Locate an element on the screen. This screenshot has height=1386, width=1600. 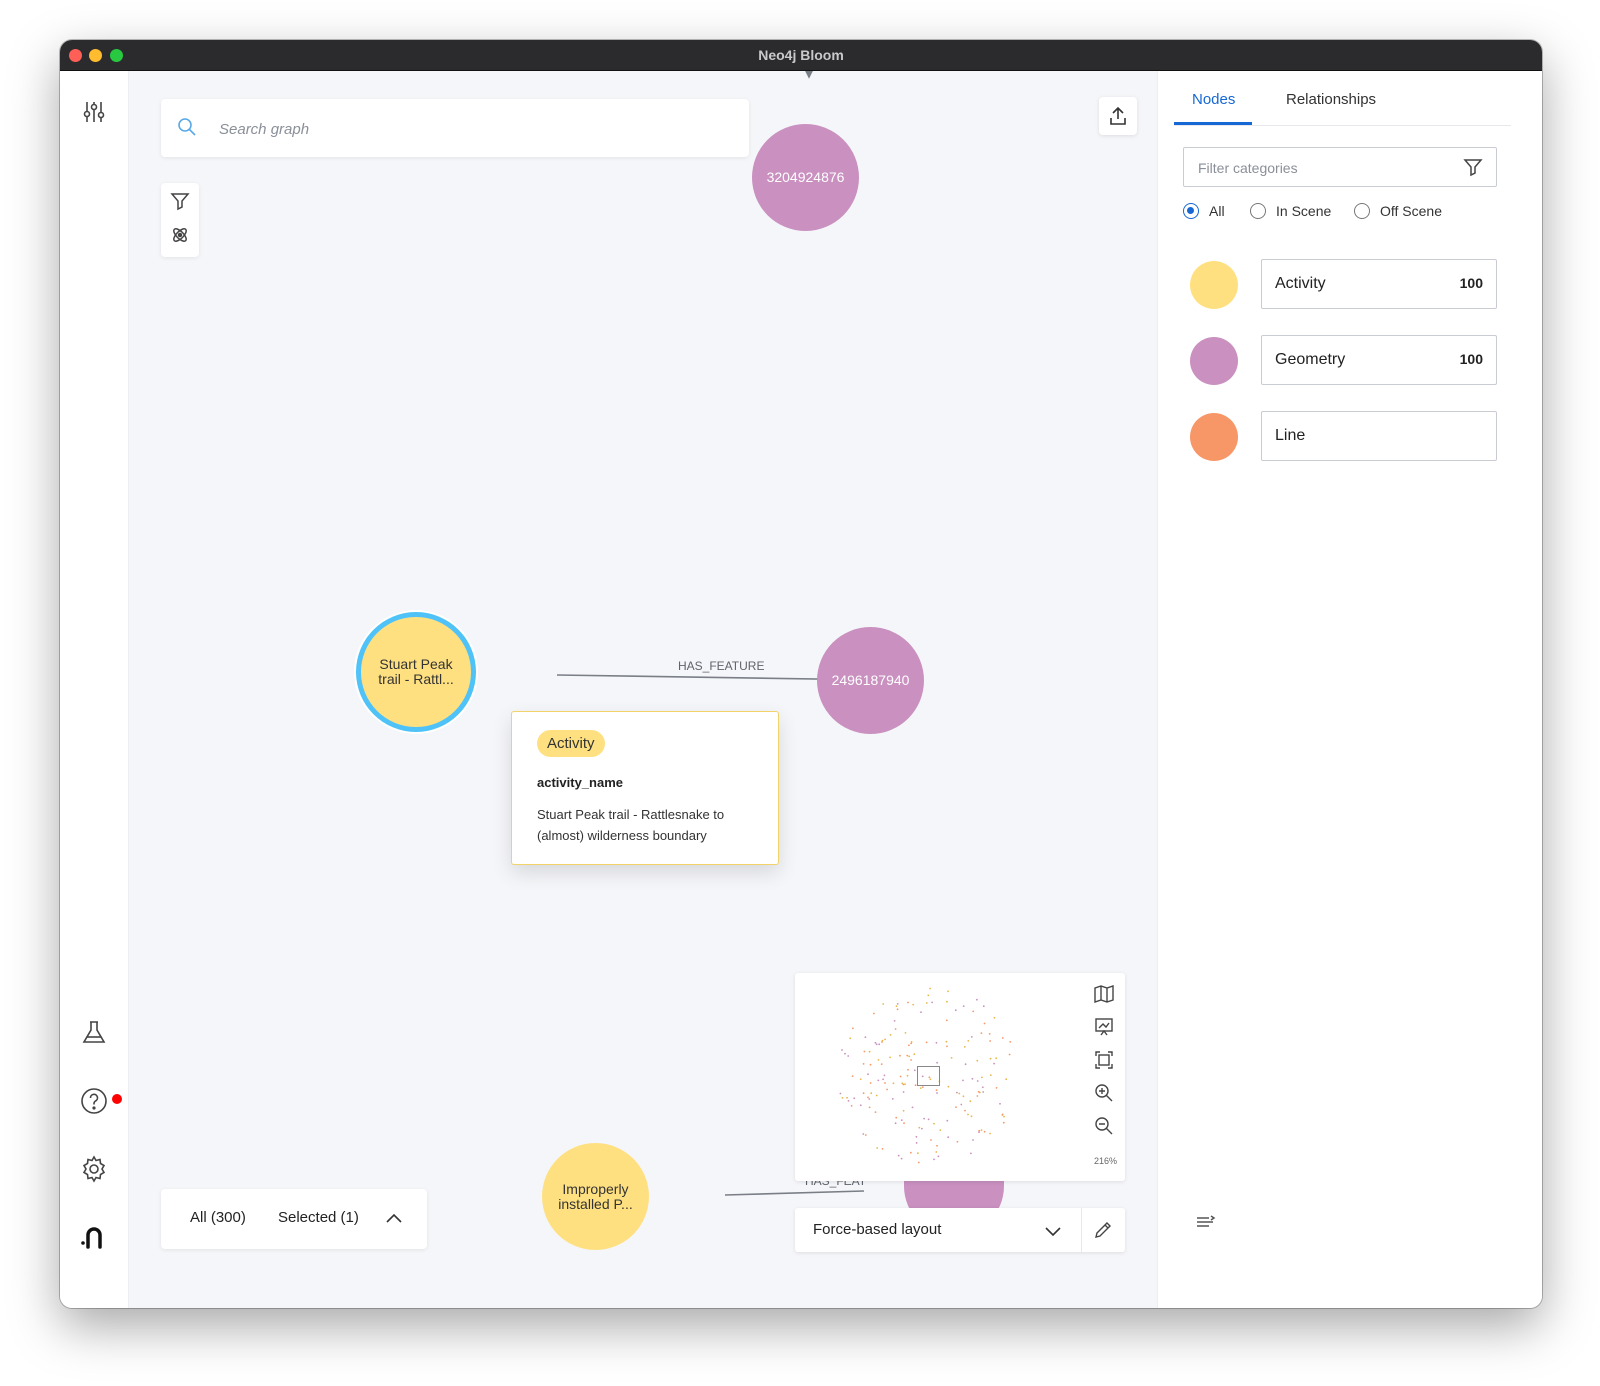
radio-all: All is located at coordinates (1204, 211).